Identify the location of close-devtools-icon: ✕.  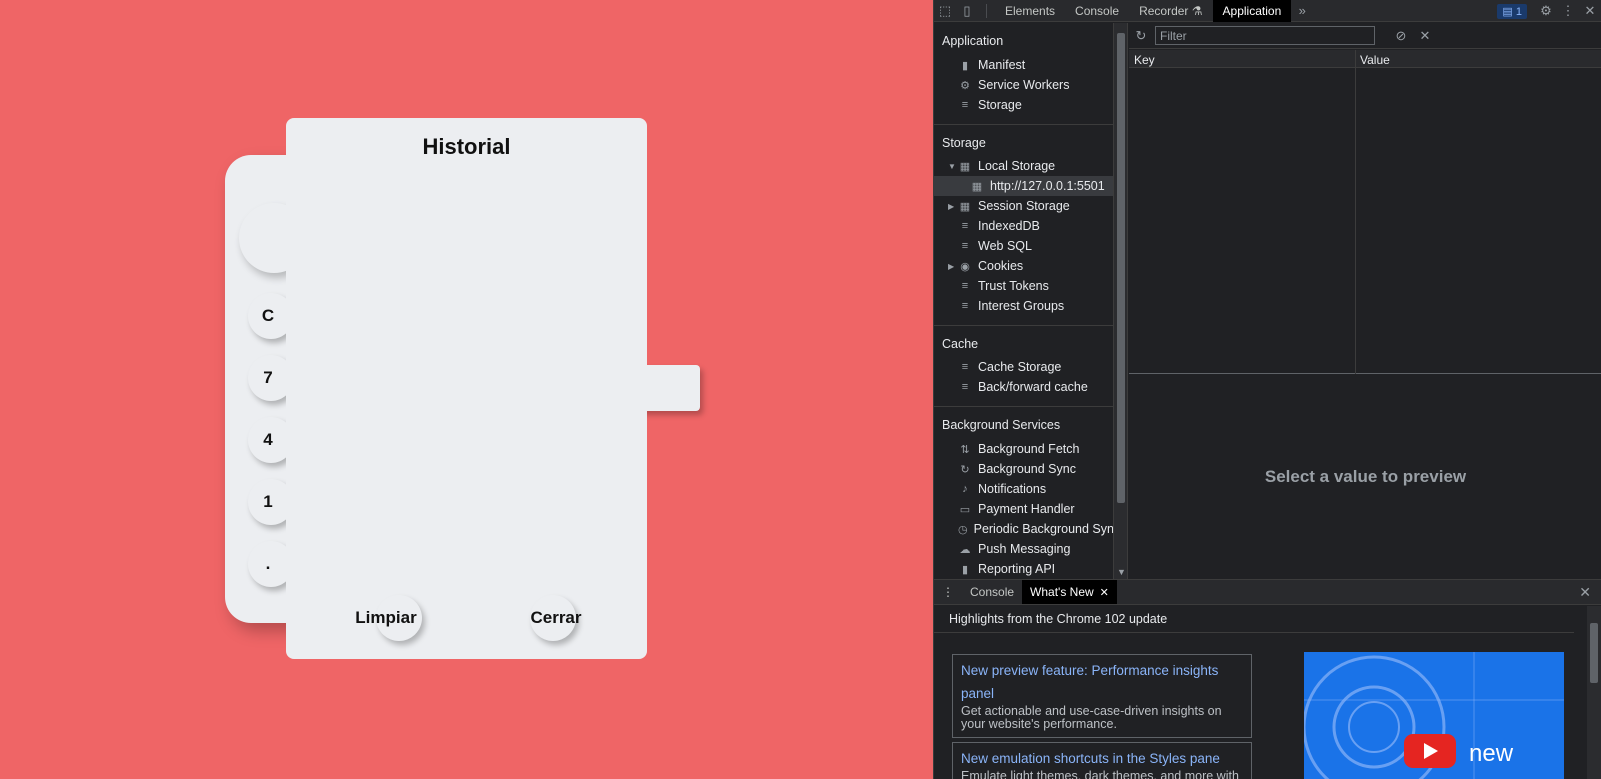
(1590, 11).